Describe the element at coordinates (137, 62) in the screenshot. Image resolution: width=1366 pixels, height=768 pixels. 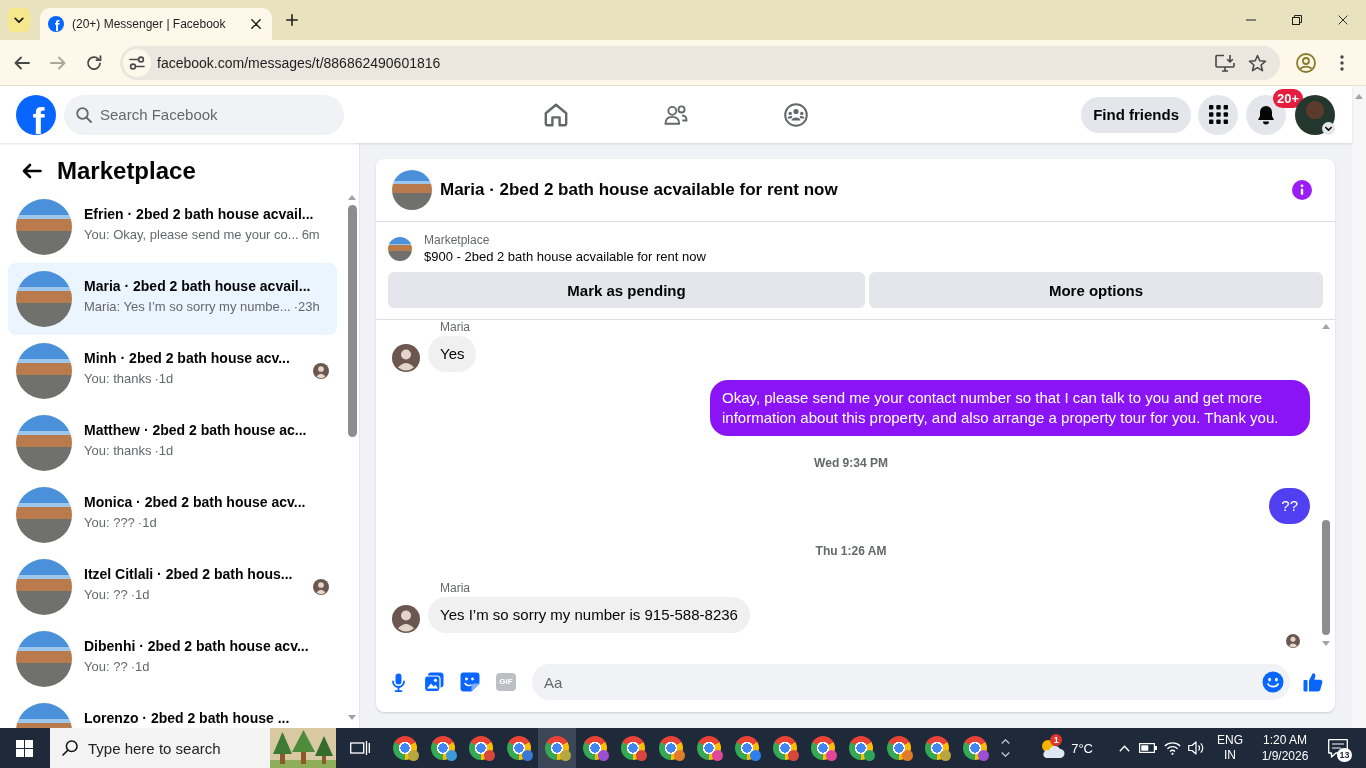
I see `site-settings-button` at that location.